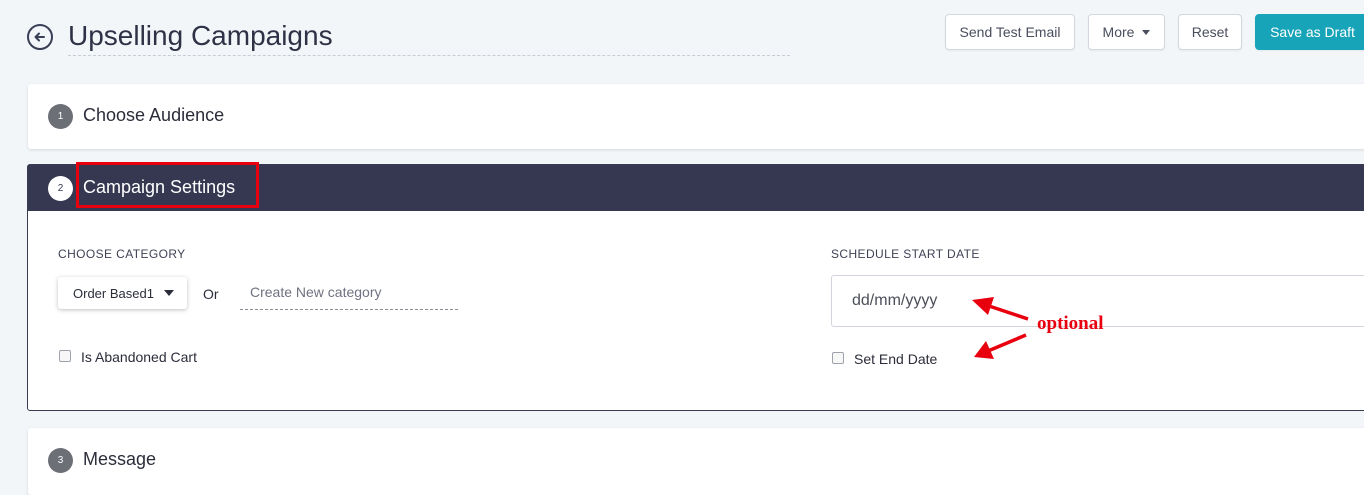 This screenshot has height=495, width=1364. Describe the element at coordinates (349, 292) in the screenshot. I see `new-category-input` at that location.